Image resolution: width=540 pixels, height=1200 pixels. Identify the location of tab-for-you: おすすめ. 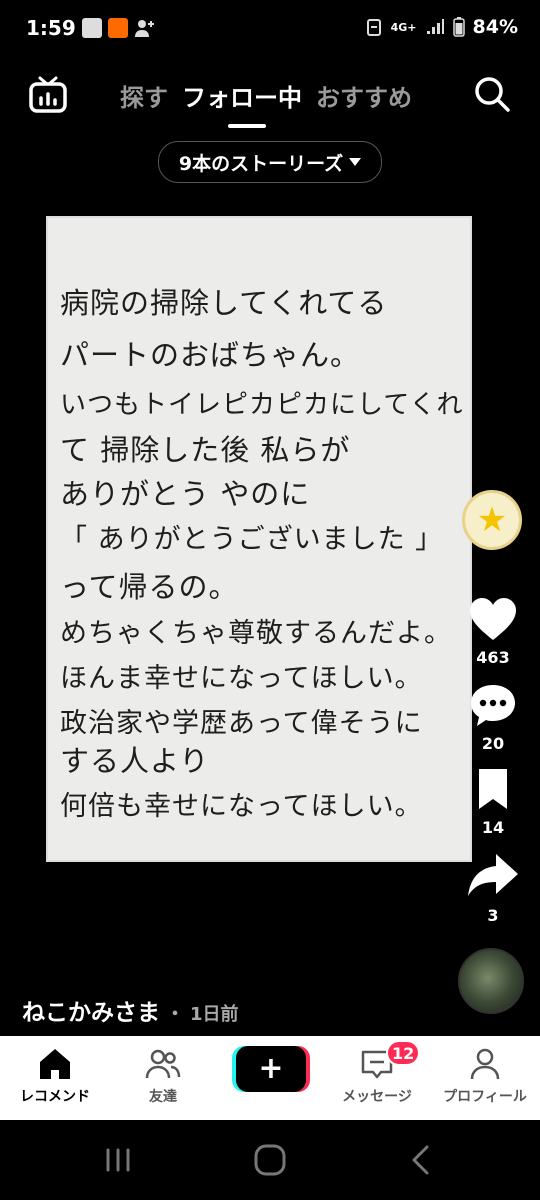
(364, 95).